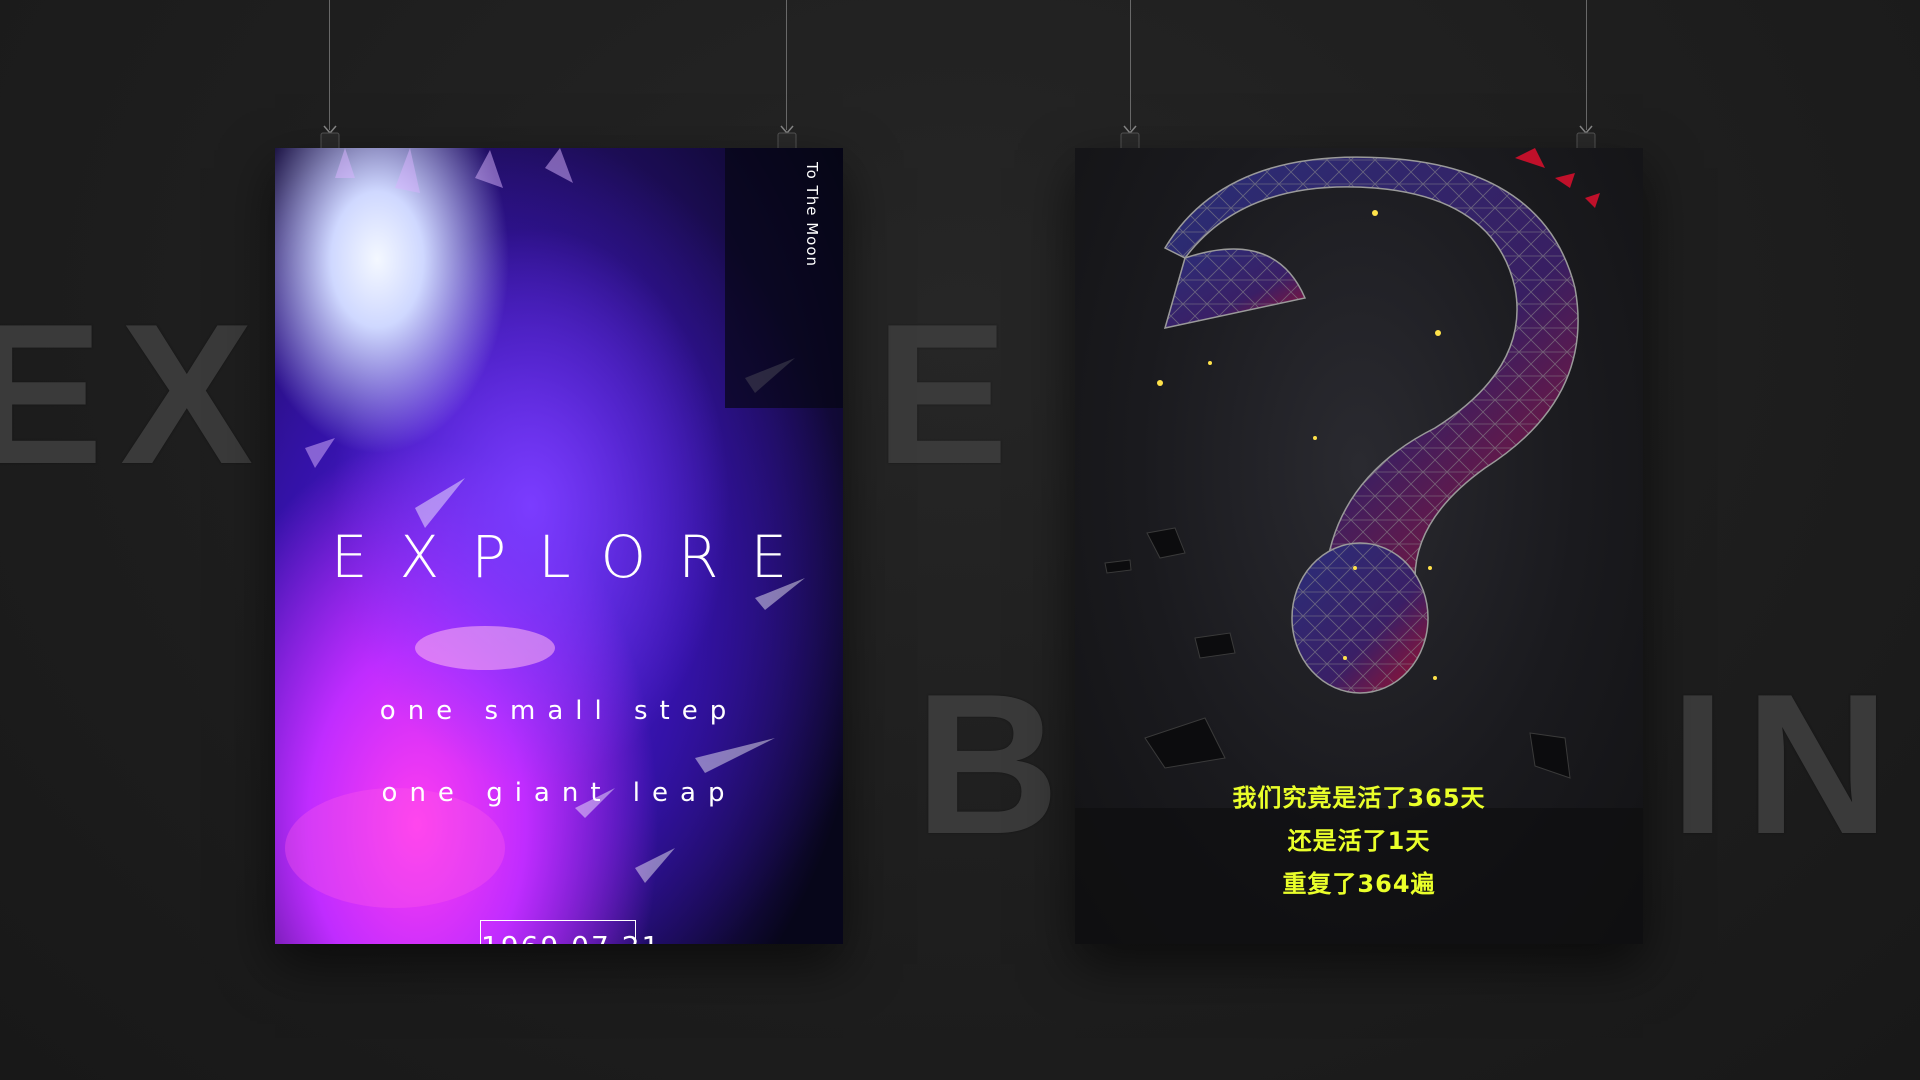 The image size is (1920, 1080). Describe the element at coordinates (559, 793) in the screenshot. I see `tagline-2: one giant leap` at that location.